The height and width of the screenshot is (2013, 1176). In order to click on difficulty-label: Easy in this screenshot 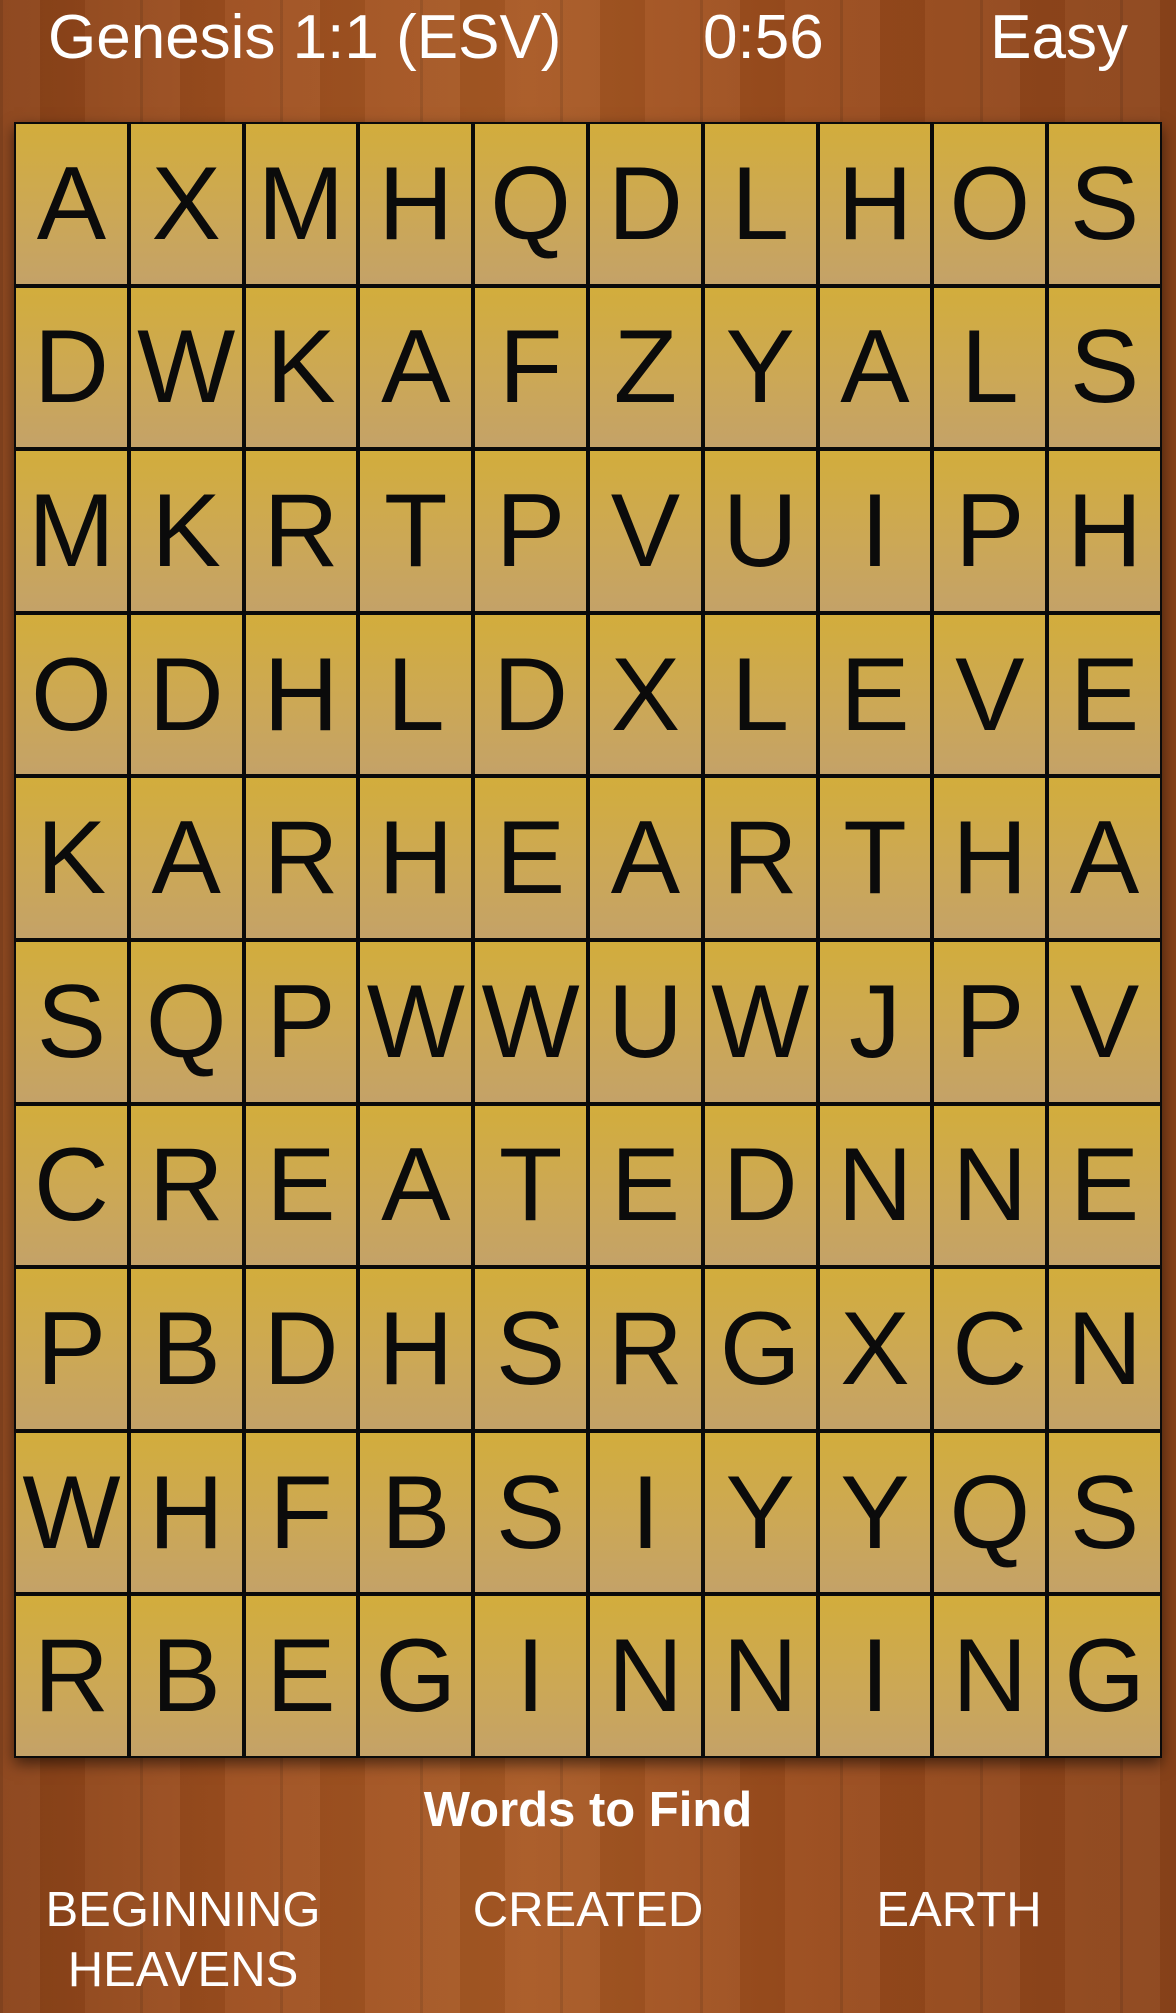, I will do `click(1059, 37)`.